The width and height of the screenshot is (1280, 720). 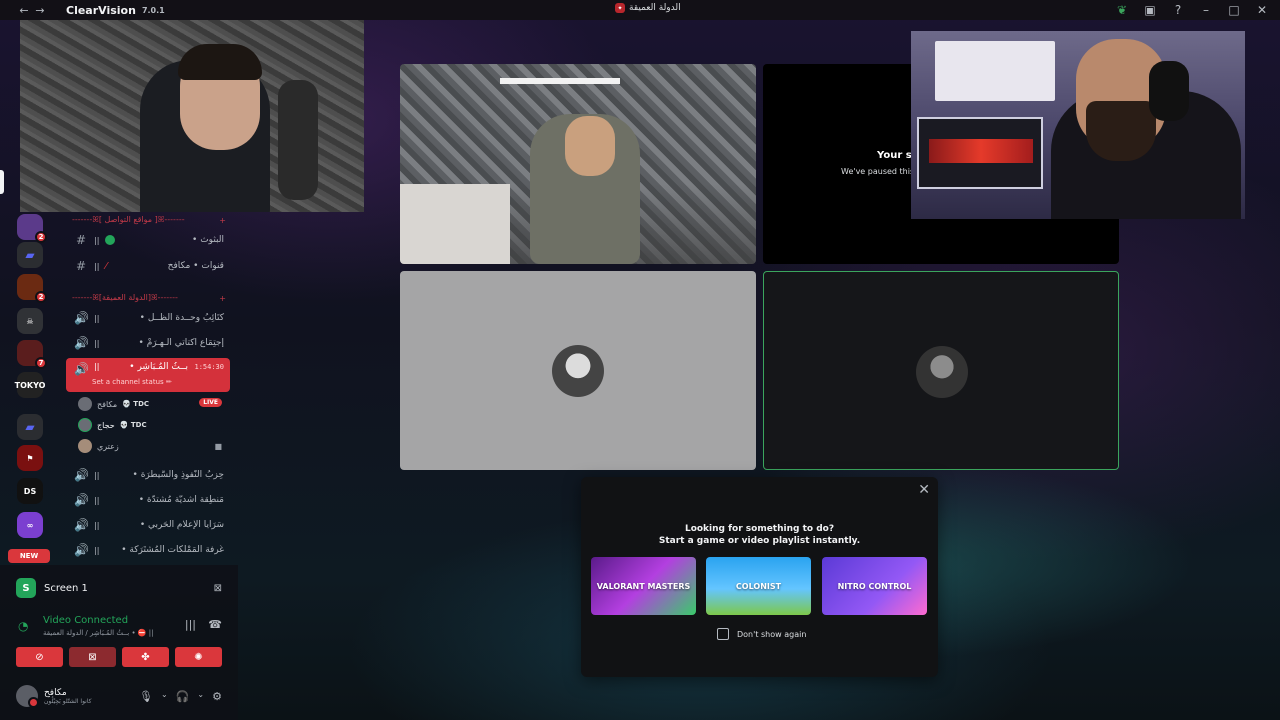 I want to click on activity-card-label: COLONIST, so click(x=758, y=586).